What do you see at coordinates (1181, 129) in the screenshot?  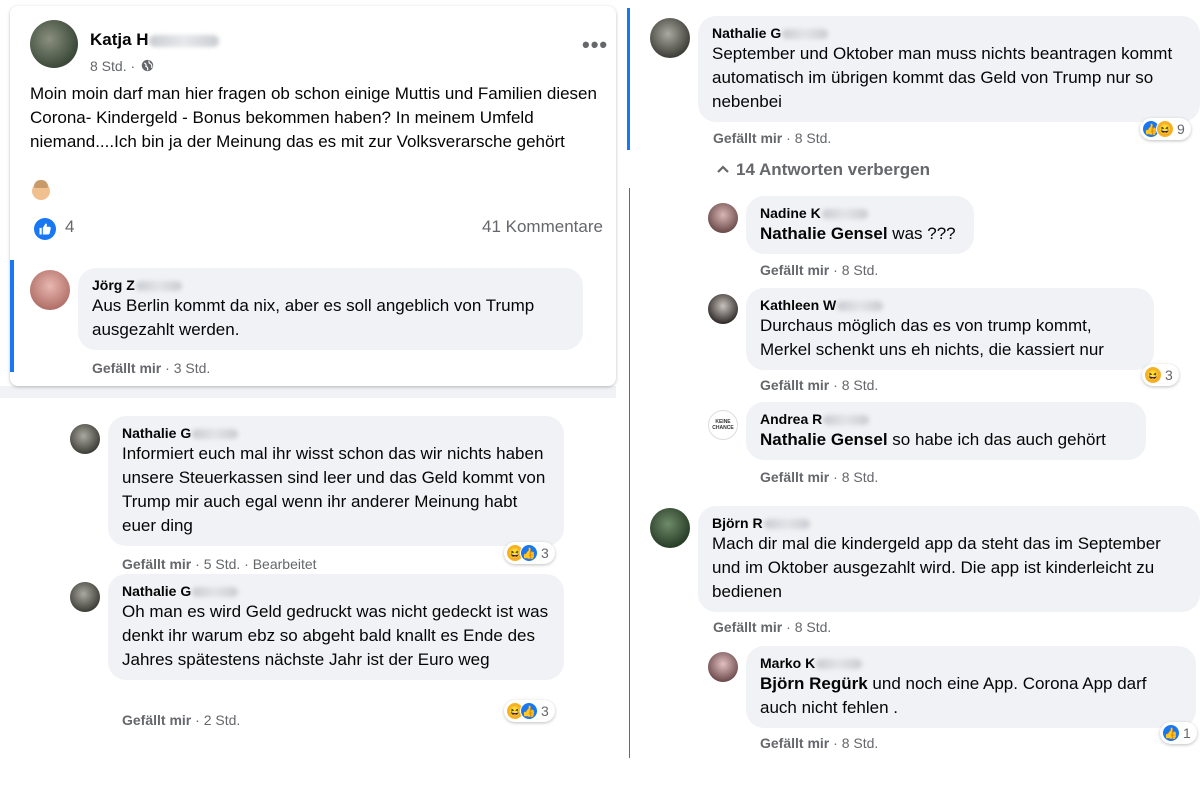 I see `reaction-count: 9` at bounding box center [1181, 129].